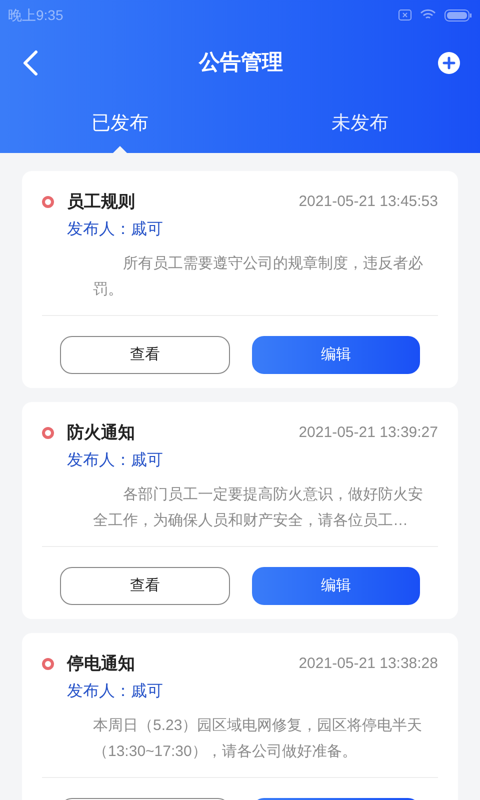  I want to click on tab: 未发布, so click(360, 124).